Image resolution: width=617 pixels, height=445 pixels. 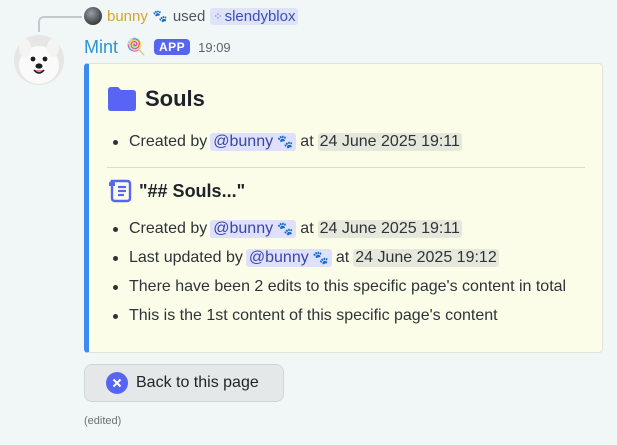 I want to click on app-badge: APP, so click(x=172, y=47).